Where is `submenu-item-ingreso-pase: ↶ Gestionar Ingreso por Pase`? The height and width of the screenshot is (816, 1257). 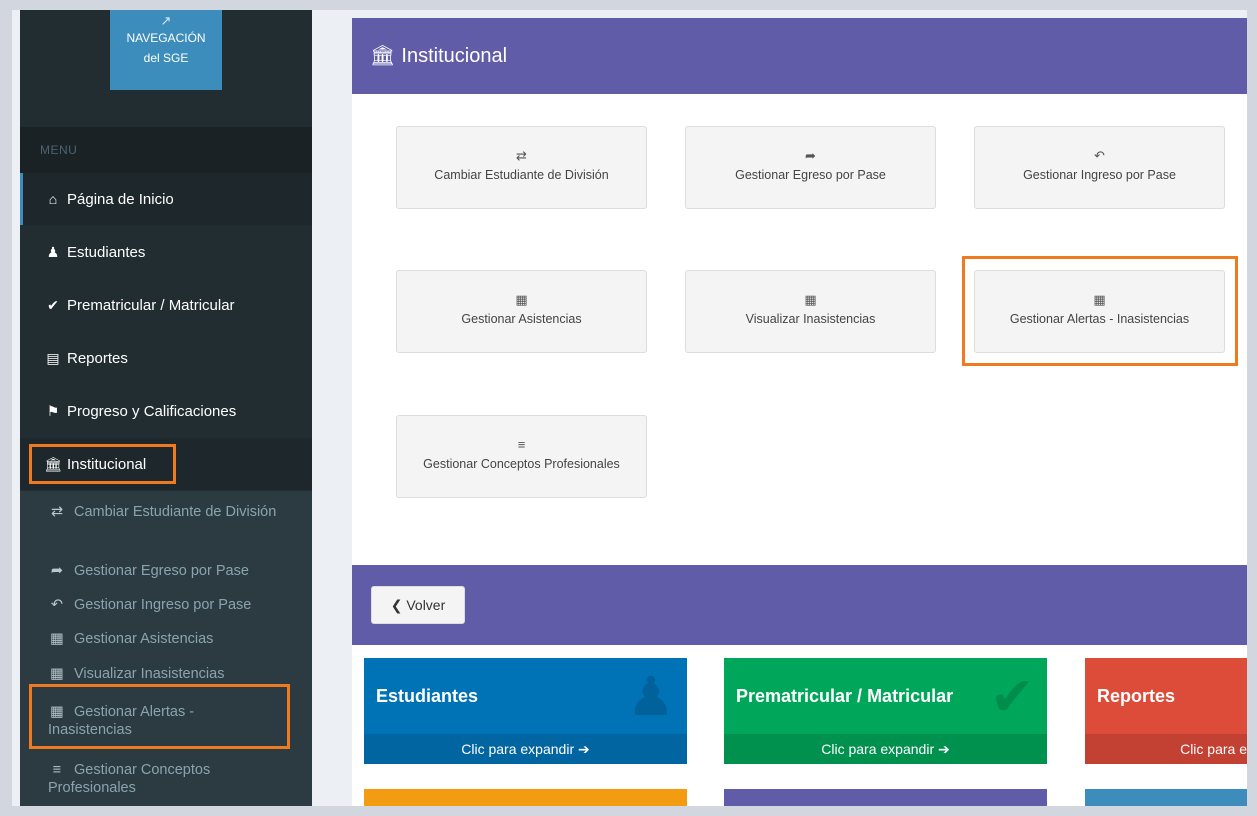 submenu-item-ingreso-pase: ↶ Gestionar Ingreso por Pase is located at coordinates (166, 605).